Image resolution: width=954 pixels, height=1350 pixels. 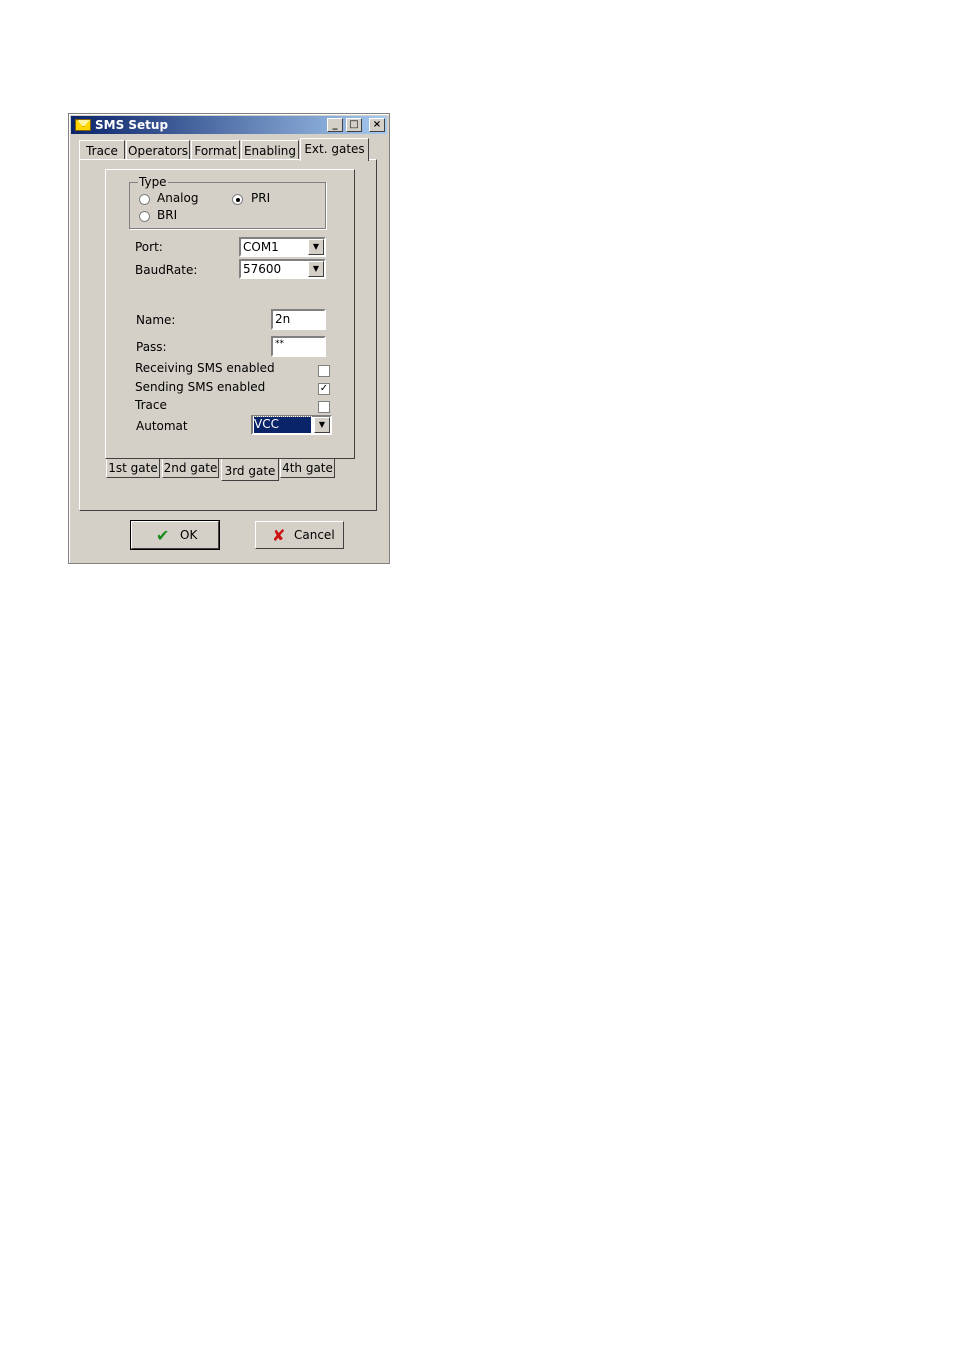 I want to click on window-title: SMS Setup, so click(x=132, y=125).